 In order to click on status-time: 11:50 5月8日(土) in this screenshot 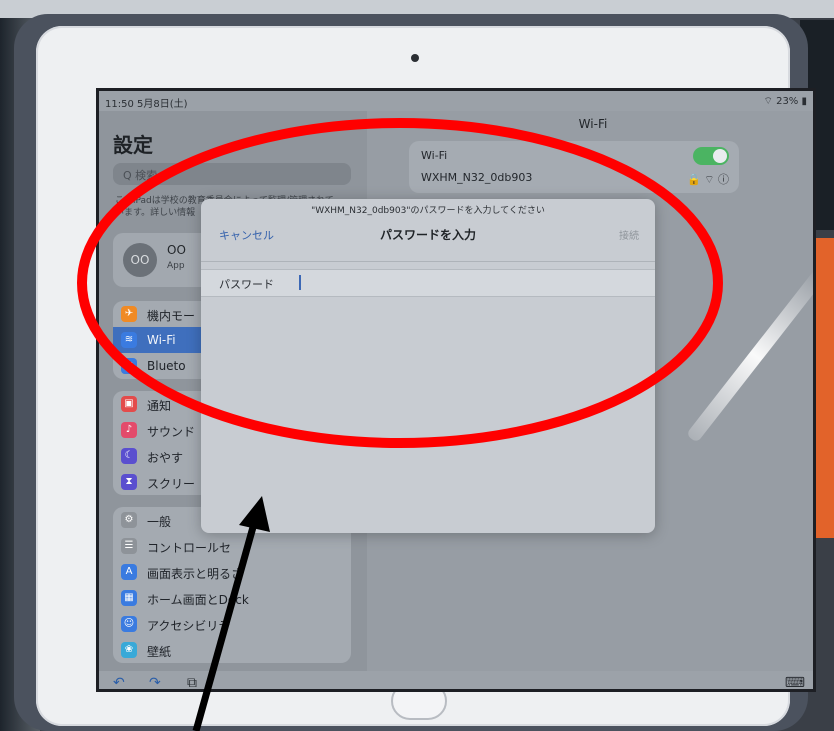, I will do `click(146, 104)`.